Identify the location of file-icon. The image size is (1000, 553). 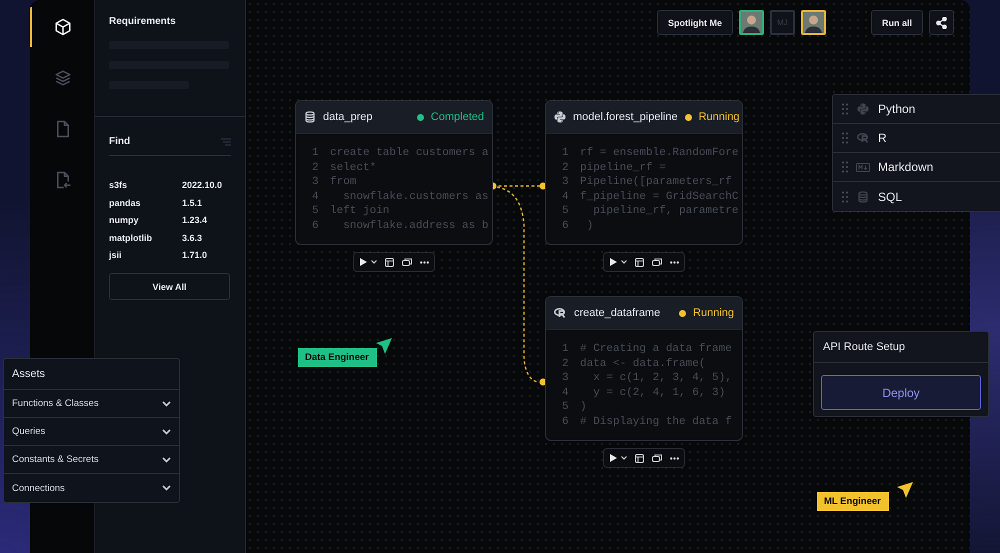
(63, 129).